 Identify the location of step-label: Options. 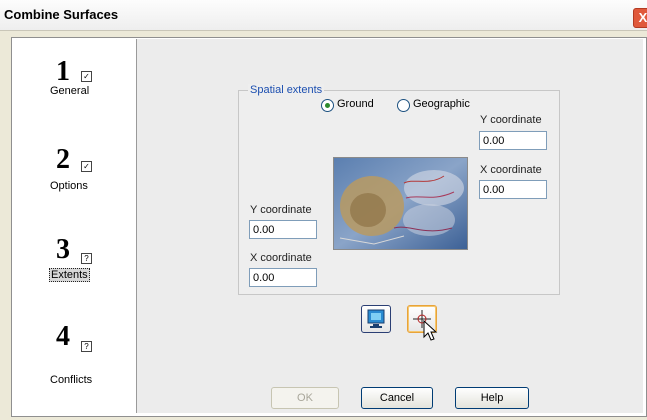
(69, 186).